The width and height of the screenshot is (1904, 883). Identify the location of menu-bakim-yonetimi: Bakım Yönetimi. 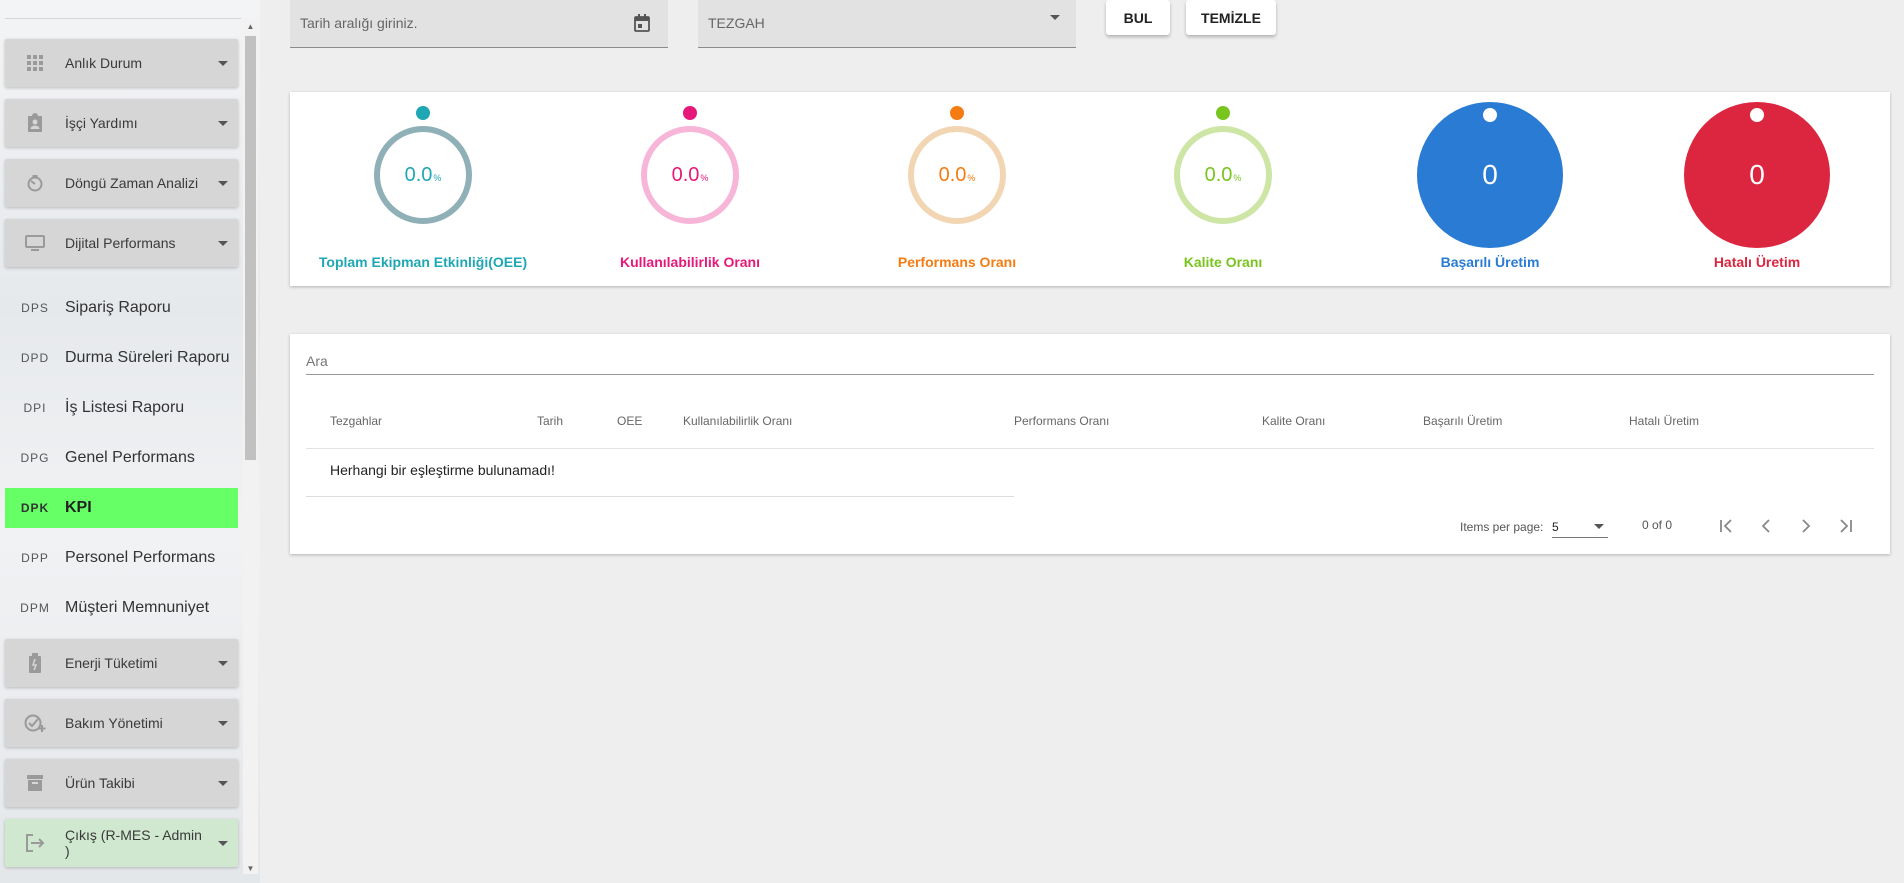
(121, 723).